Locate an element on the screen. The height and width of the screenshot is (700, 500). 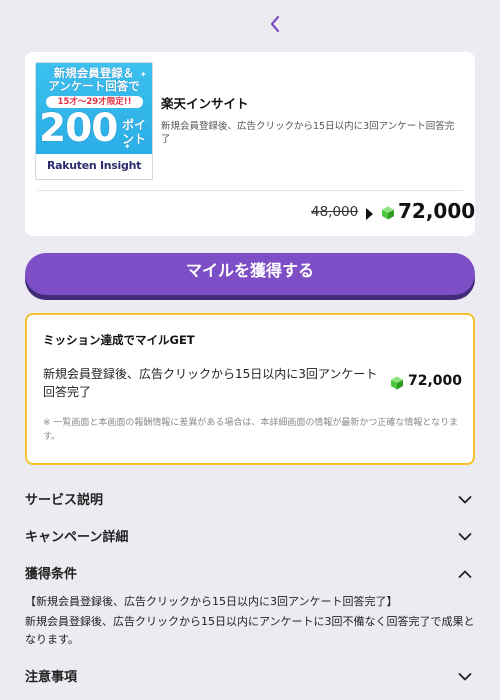
divider is located at coordinates (250, 190).